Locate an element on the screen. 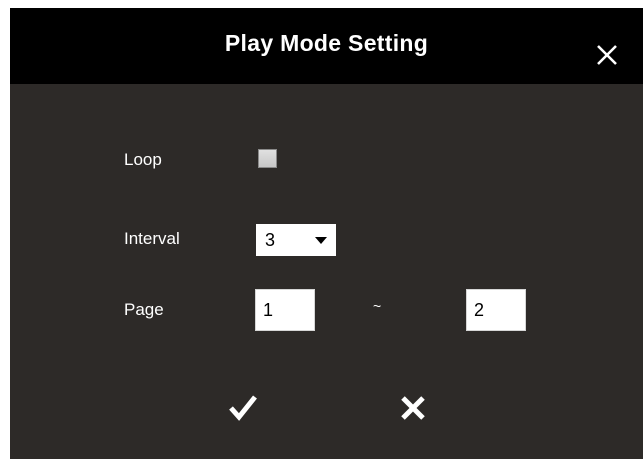  page-label: Page is located at coordinates (144, 309).